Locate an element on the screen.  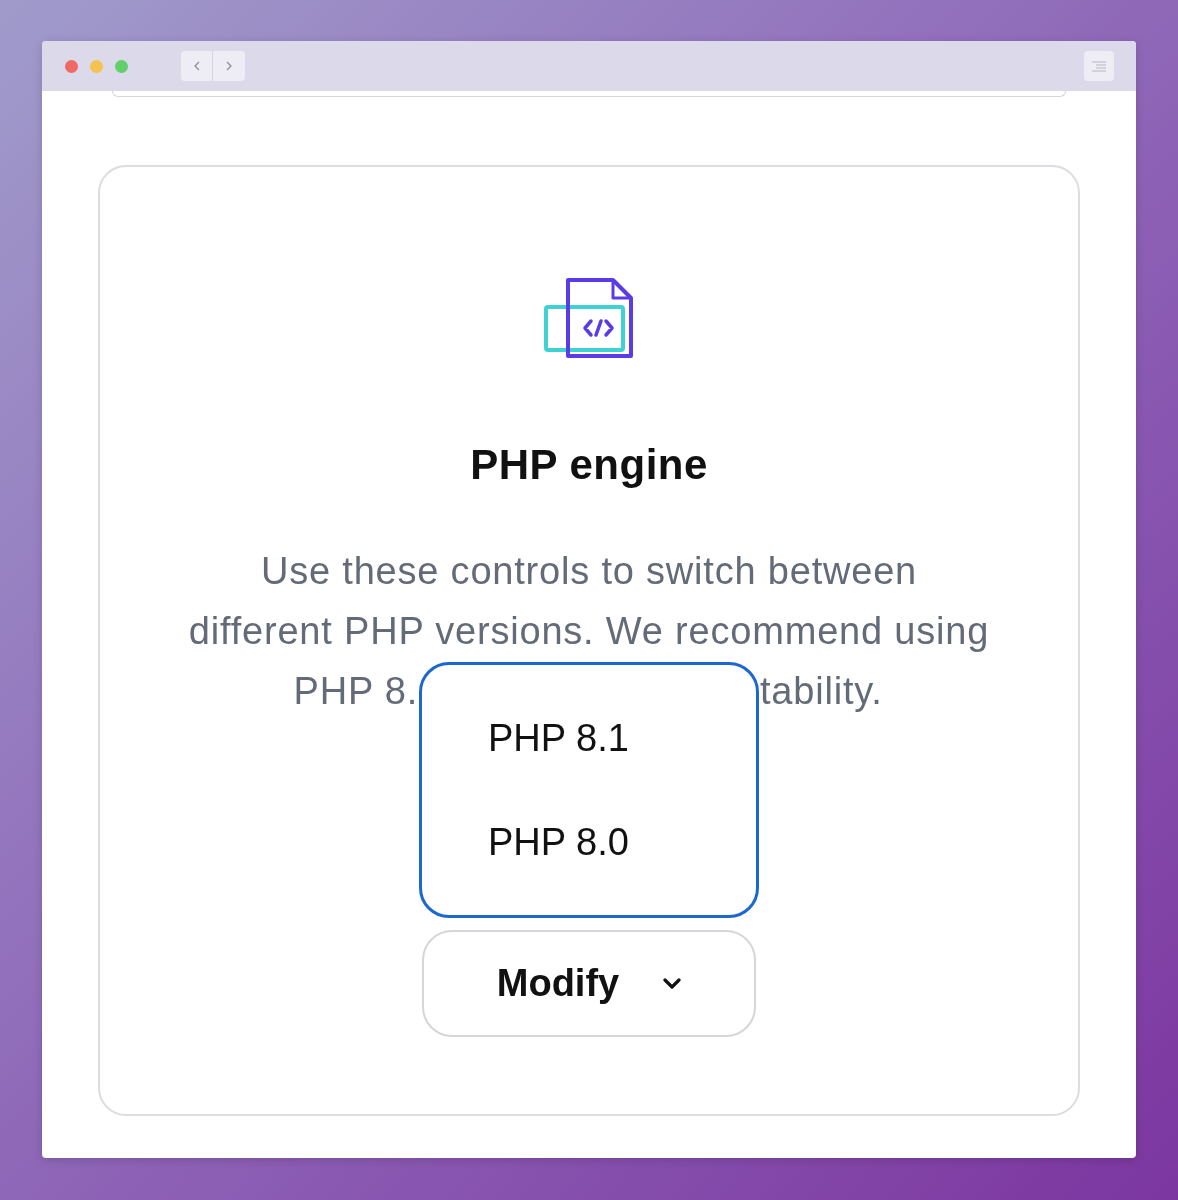
list-icon is located at coordinates (1099, 66).